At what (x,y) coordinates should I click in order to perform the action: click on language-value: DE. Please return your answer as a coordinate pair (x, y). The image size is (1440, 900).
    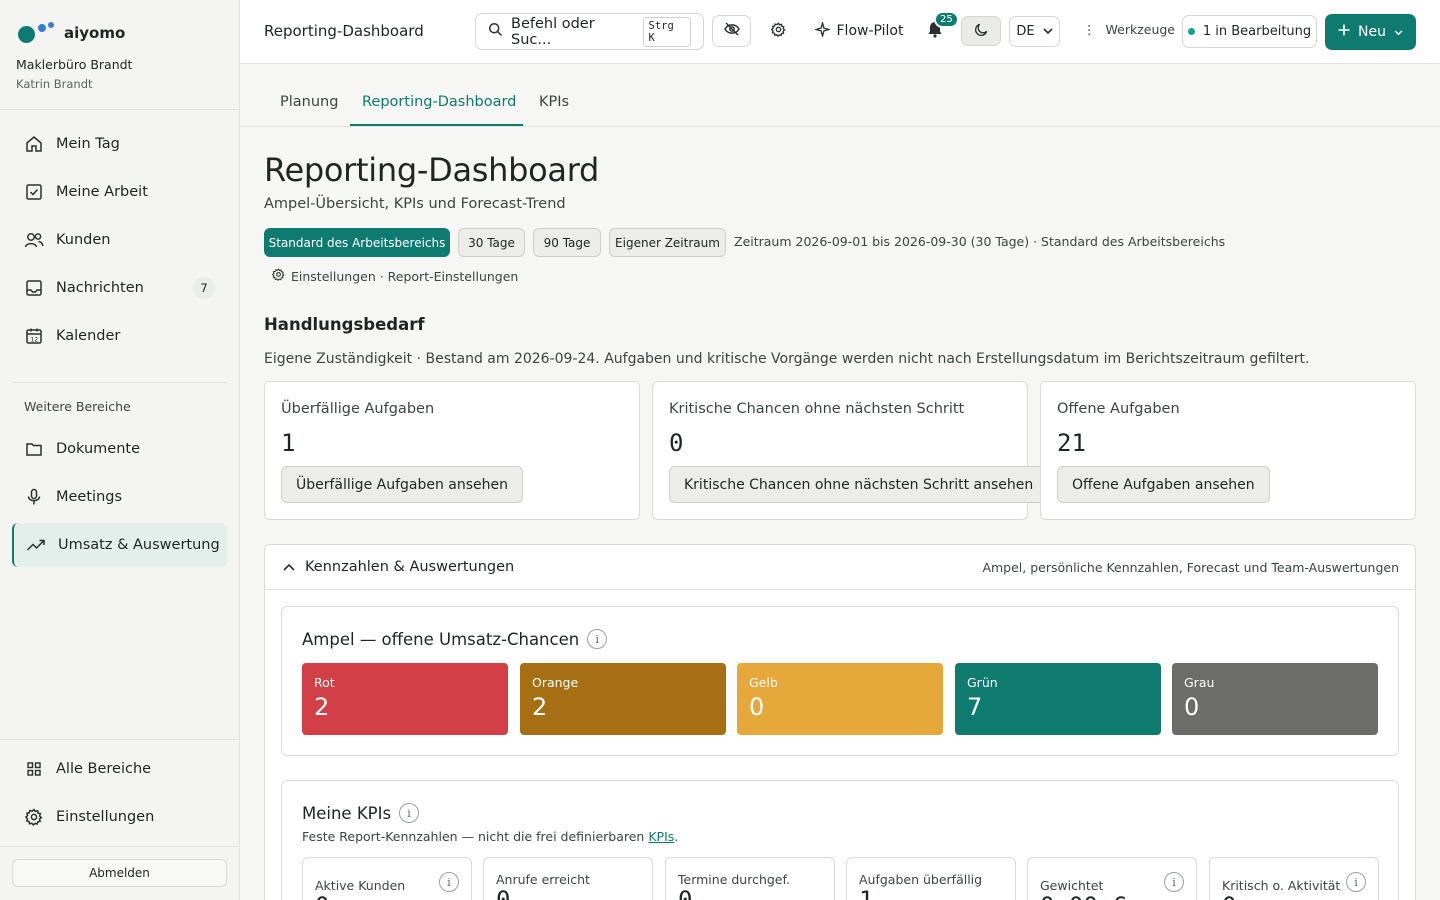
    Looking at the image, I should click on (1025, 31).